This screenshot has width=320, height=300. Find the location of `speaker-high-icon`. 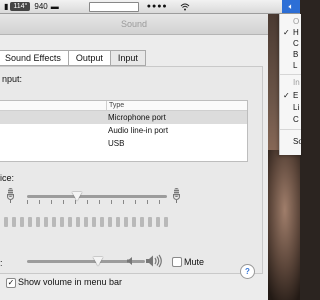

speaker-high-icon is located at coordinates (154, 261).